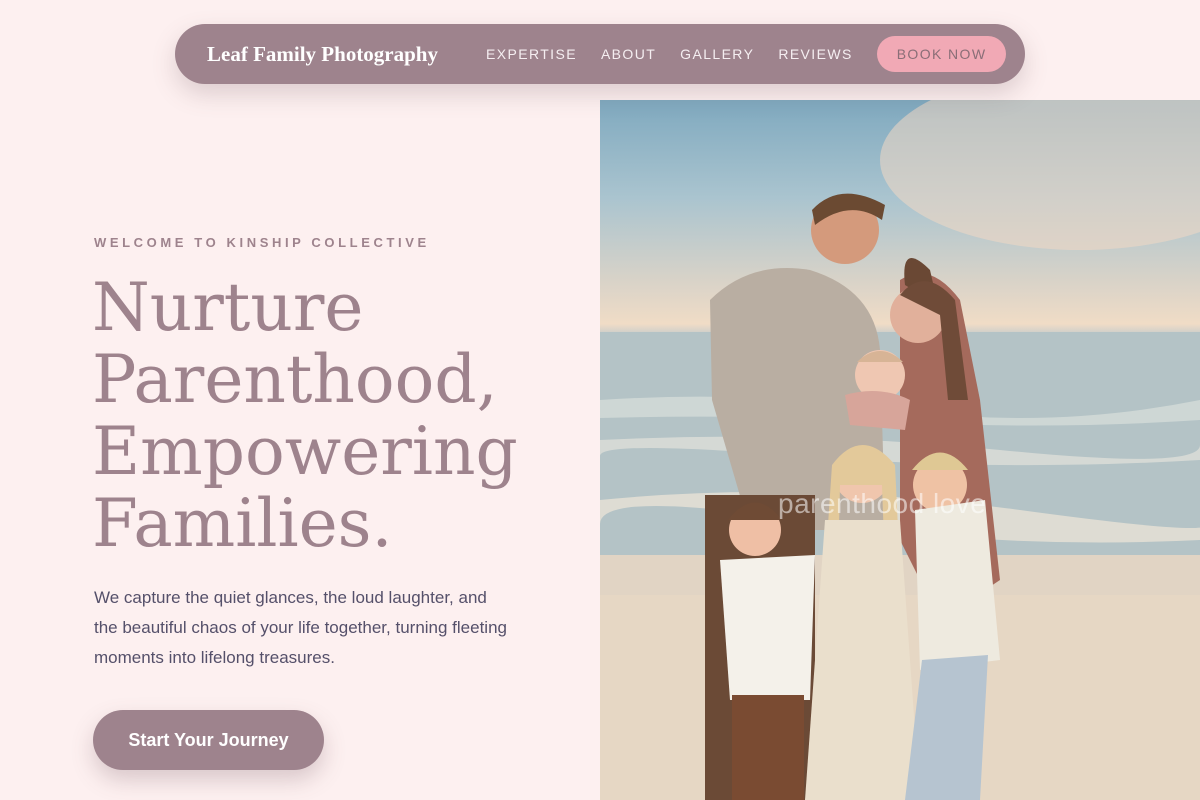 The width and height of the screenshot is (1200, 800). I want to click on nav-links: EXPERTISE ABOUT GALLERY REVIEWS BOOK NOW, so click(746, 54).